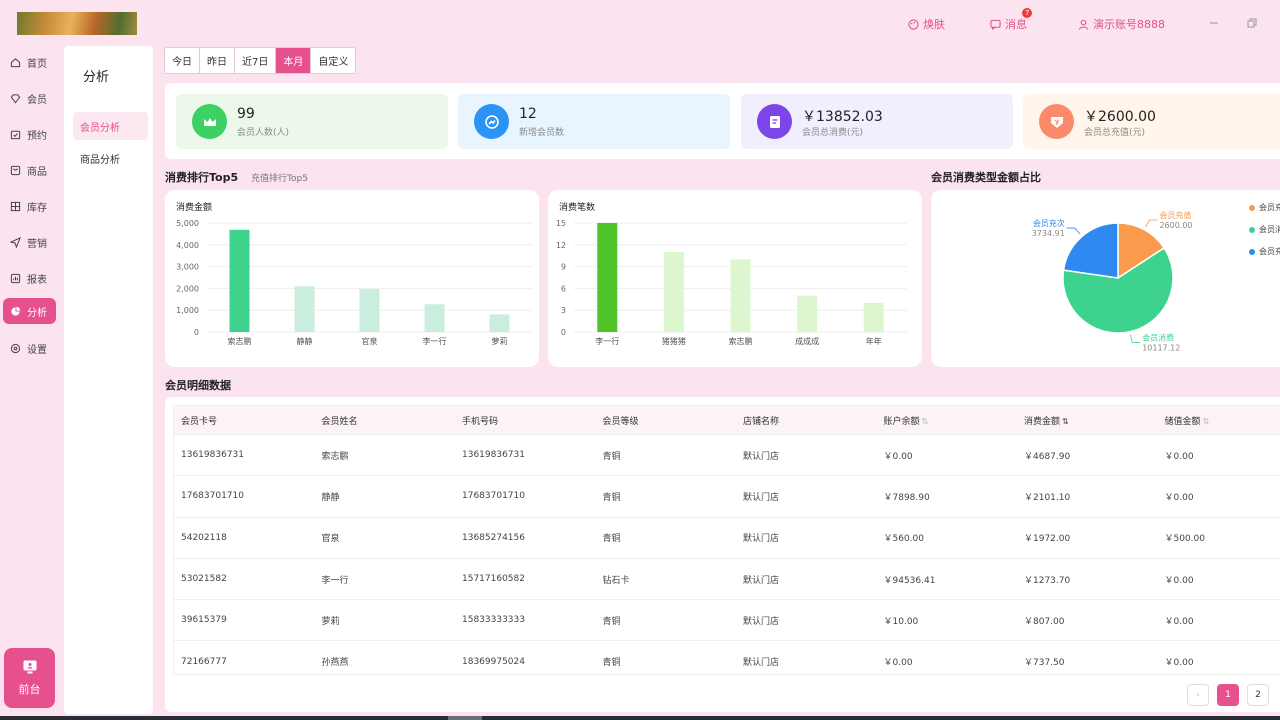 Image resolution: width=1280 pixels, height=720 pixels. What do you see at coordinates (110, 158) in the screenshot?
I see `subnav-item-goods-analysis: 商品分析` at bounding box center [110, 158].